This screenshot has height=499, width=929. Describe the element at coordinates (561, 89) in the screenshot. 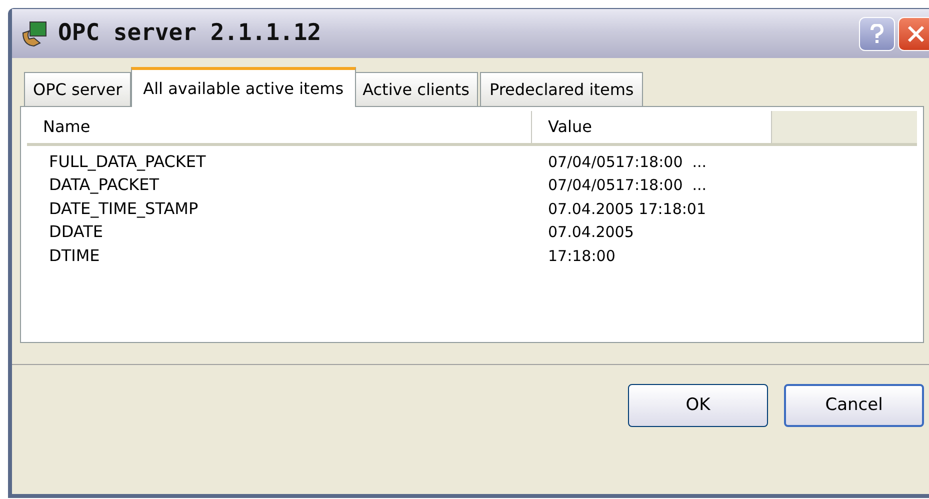

I see `tab: Predeclared items` at that location.